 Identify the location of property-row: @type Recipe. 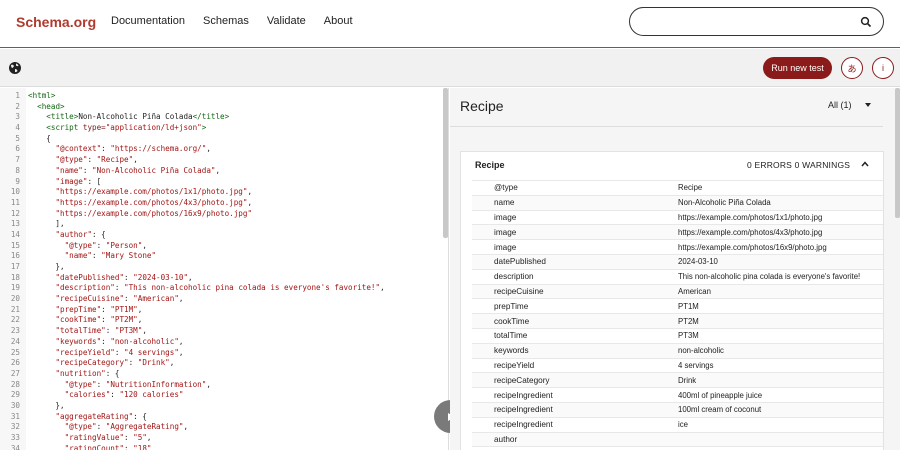
(677, 187).